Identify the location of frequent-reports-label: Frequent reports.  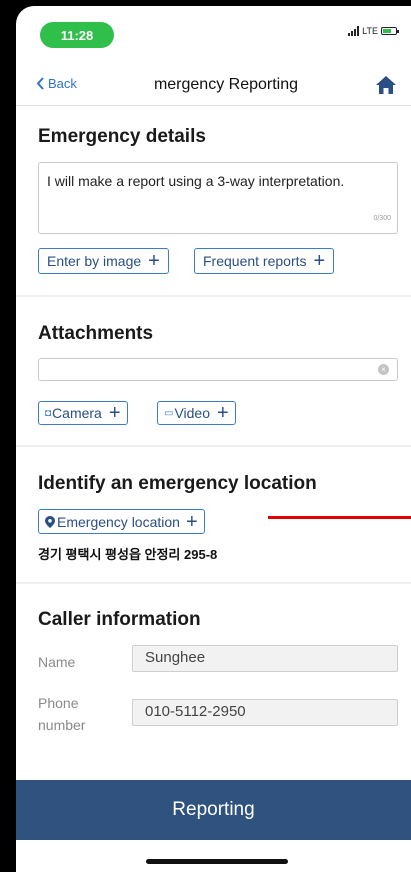
(255, 261).